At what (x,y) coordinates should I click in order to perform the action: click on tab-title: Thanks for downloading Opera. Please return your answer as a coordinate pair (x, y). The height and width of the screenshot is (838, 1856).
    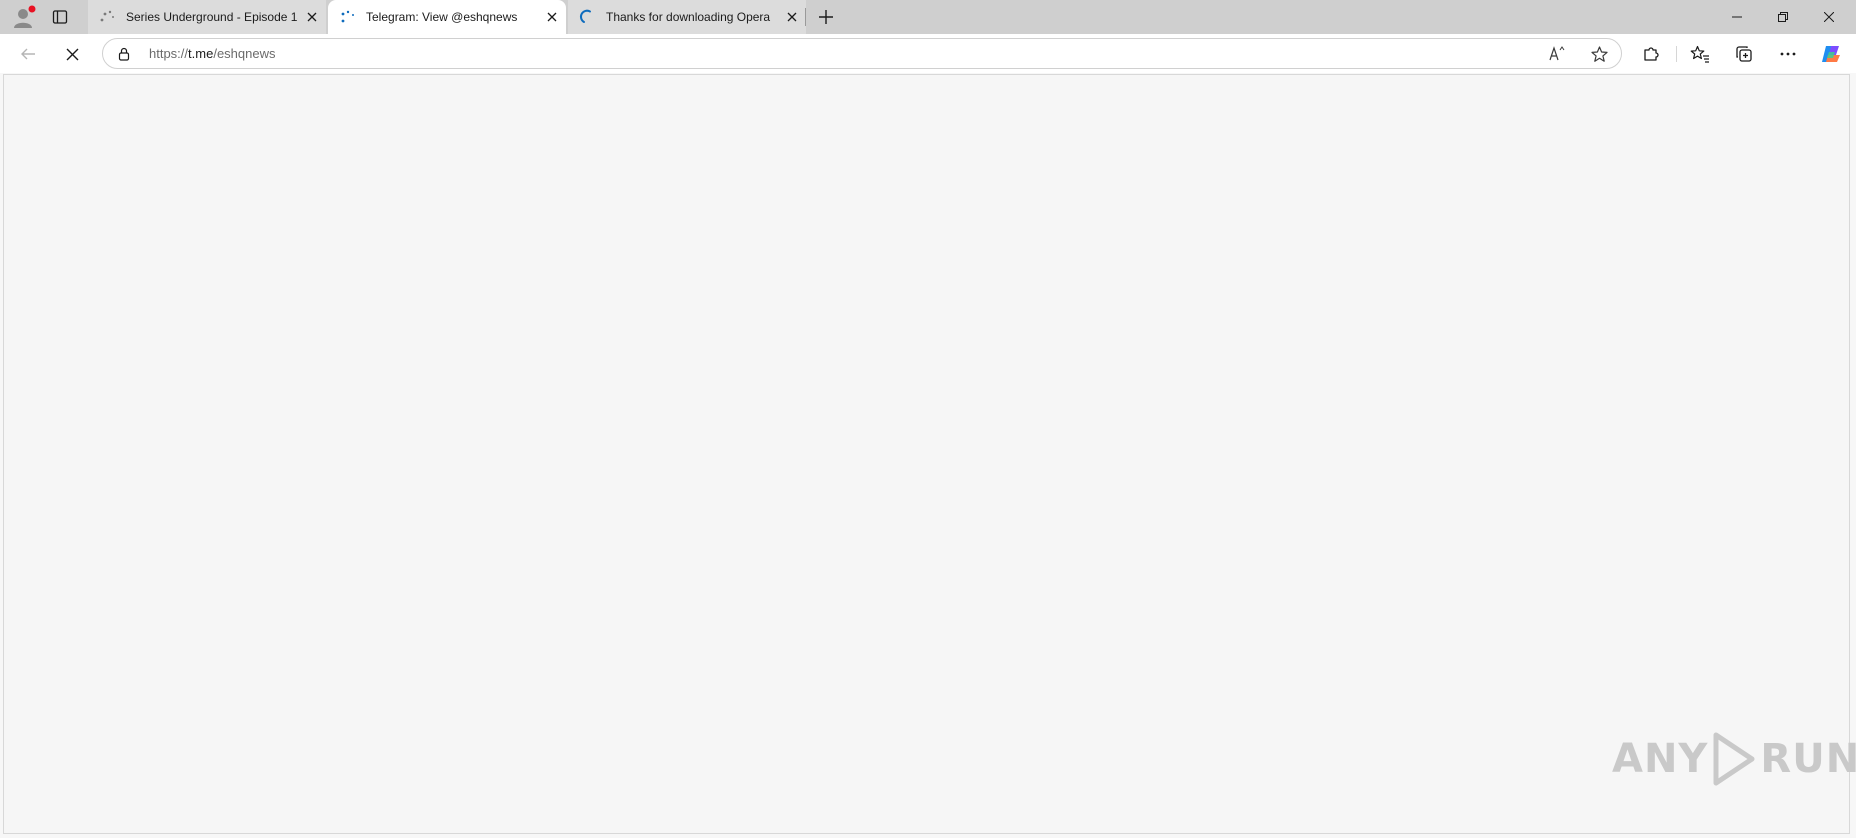
    Looking at the image, I should click on (688, 17).